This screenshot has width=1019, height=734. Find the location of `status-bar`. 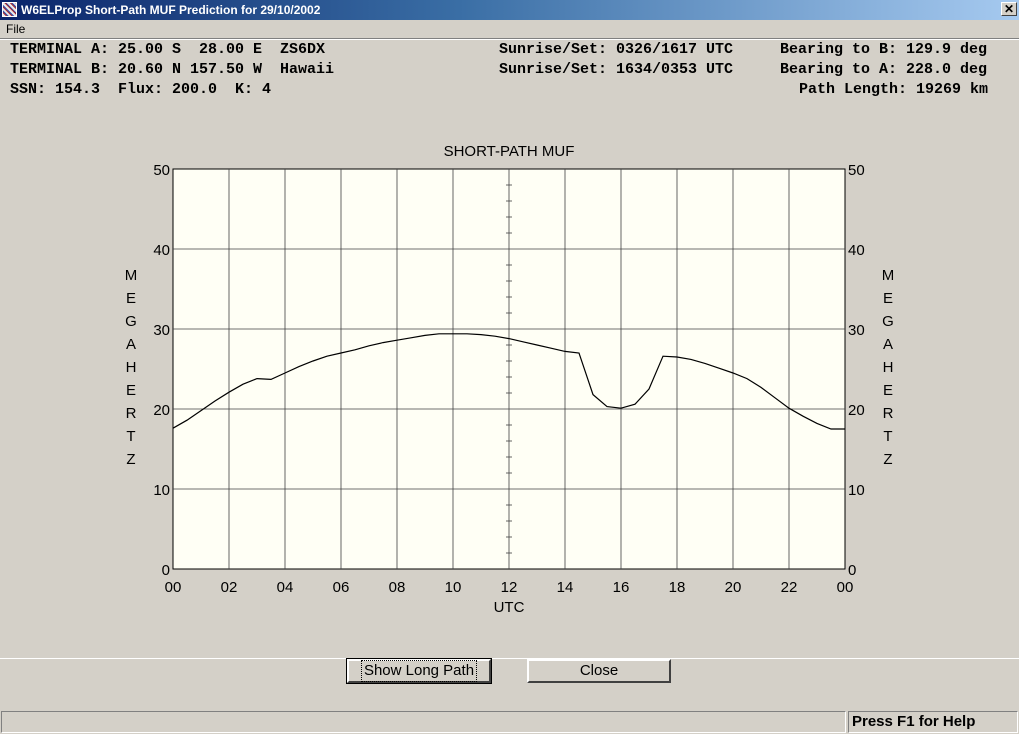

status-bar is located at coordinates (423, 722).